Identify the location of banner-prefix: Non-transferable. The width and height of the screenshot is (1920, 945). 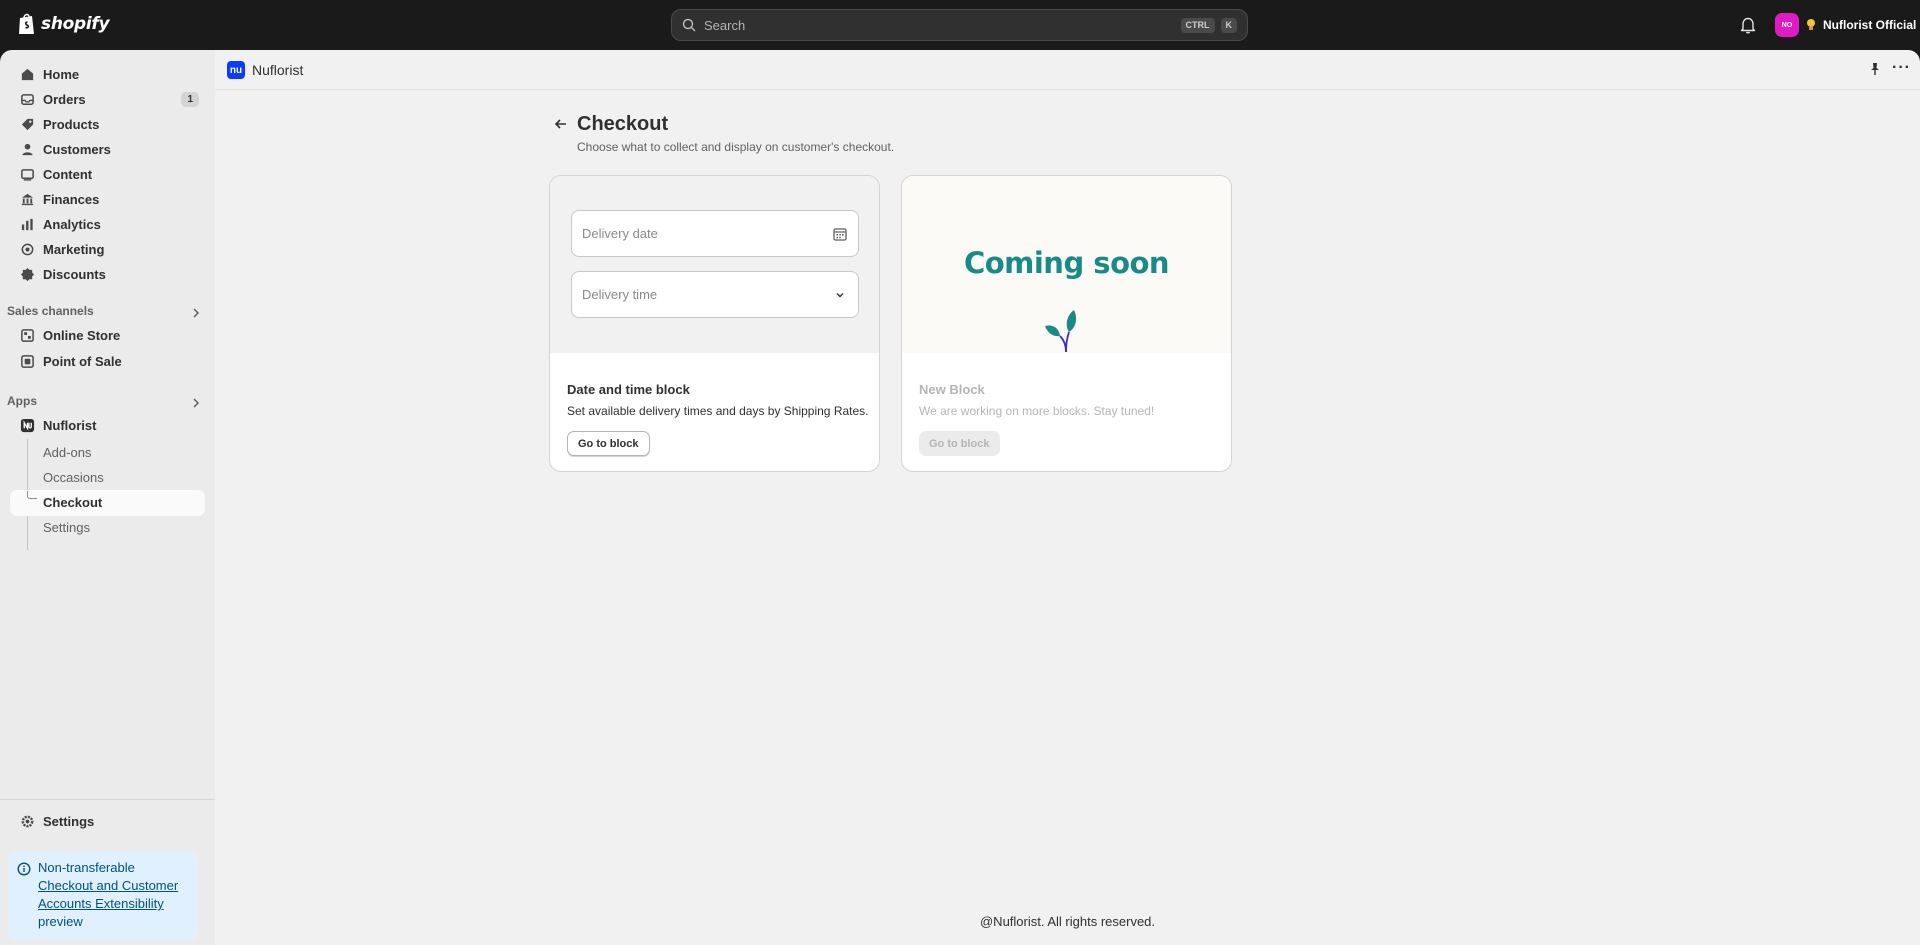
(86, 867).